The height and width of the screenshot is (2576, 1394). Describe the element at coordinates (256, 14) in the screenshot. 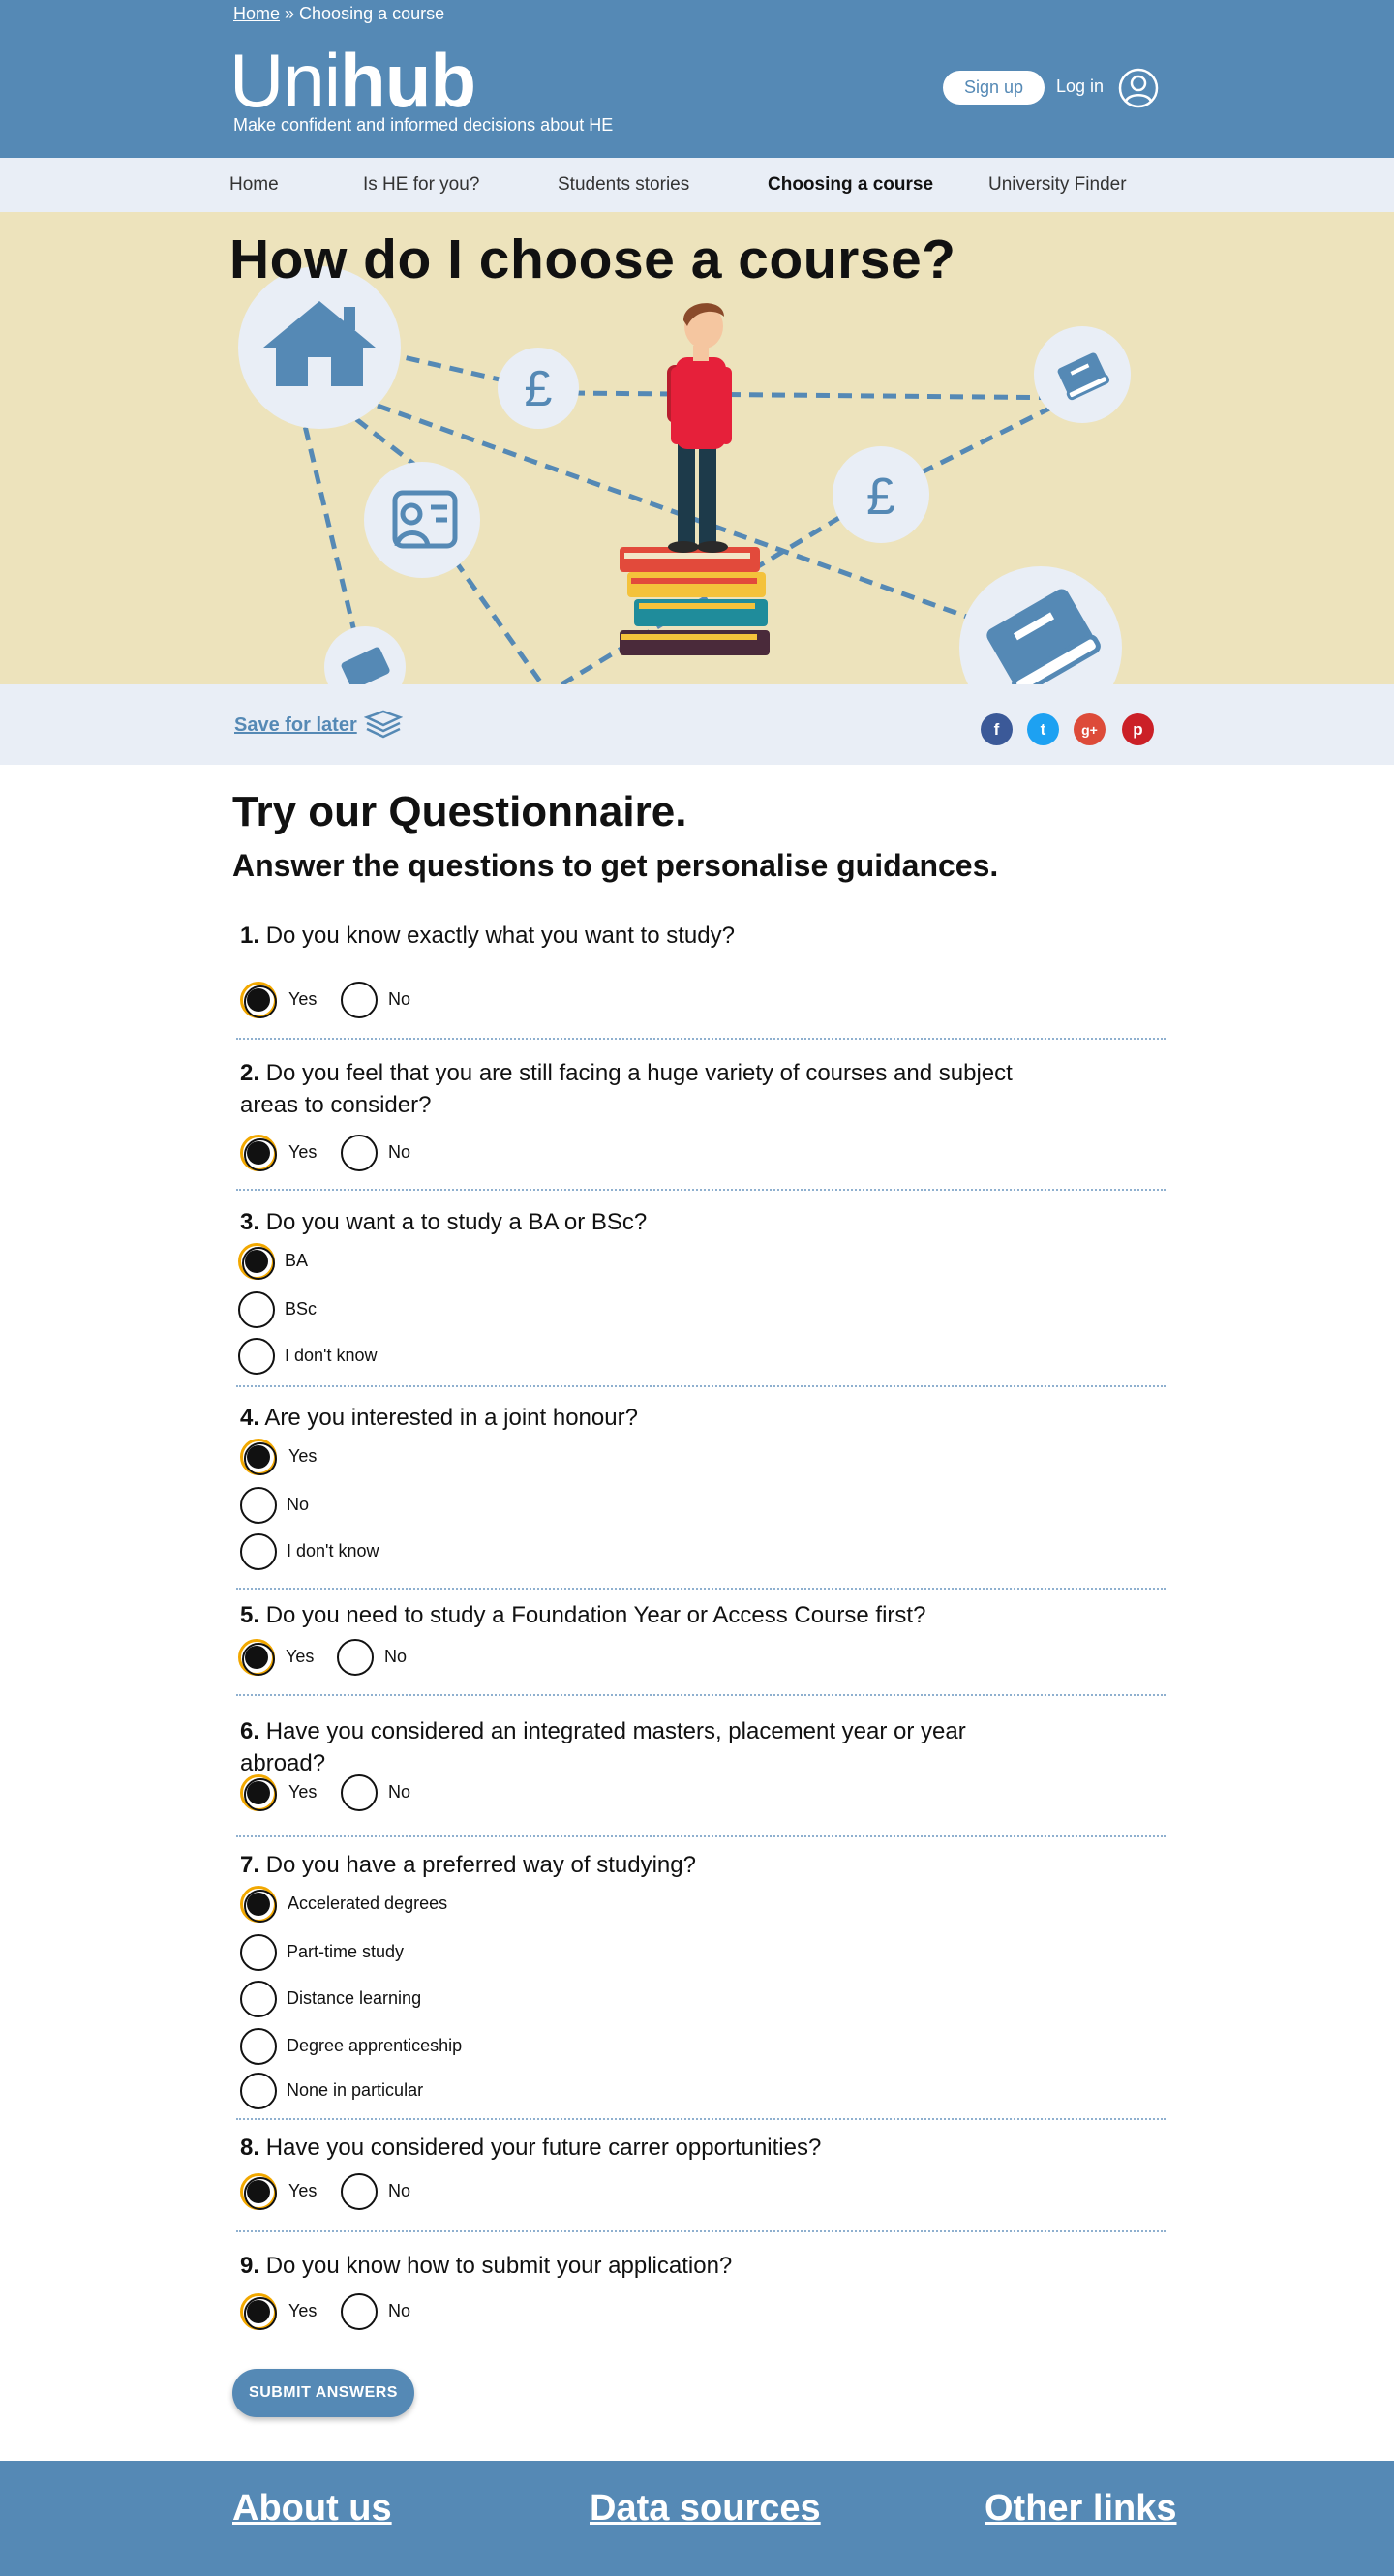

I see `breadcrumb-home-link: Home` at that location.